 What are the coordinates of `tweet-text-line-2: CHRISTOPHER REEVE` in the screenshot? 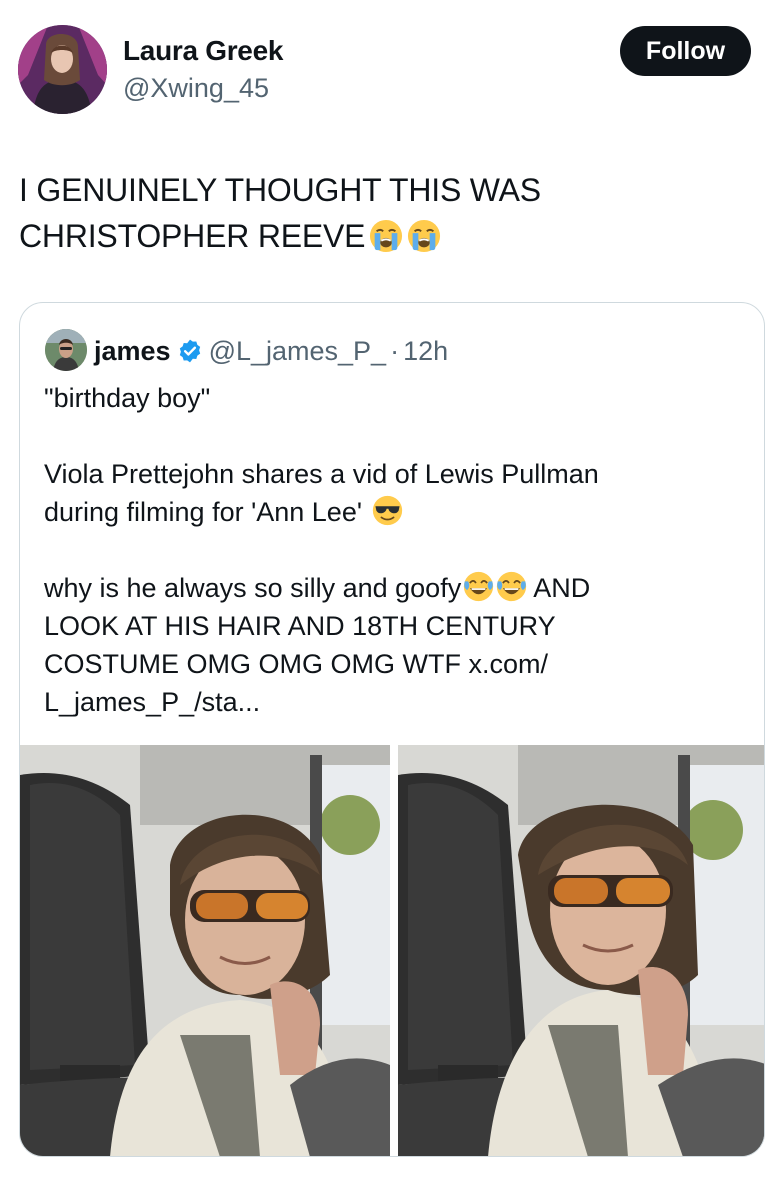 It's located at (192, 236).